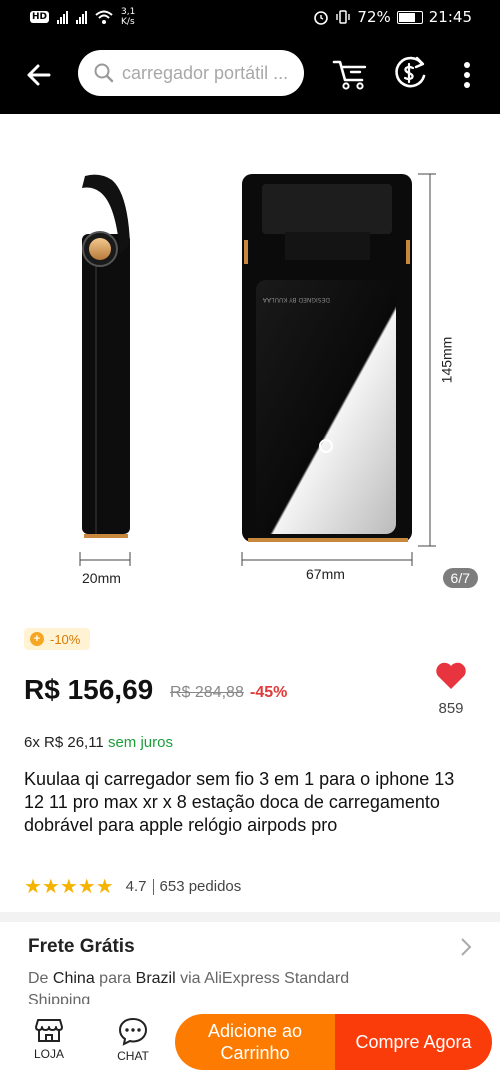  Describe the element at coordinates (269, 692) in the screenshot. I see `discount-percent: -45%` at that location.